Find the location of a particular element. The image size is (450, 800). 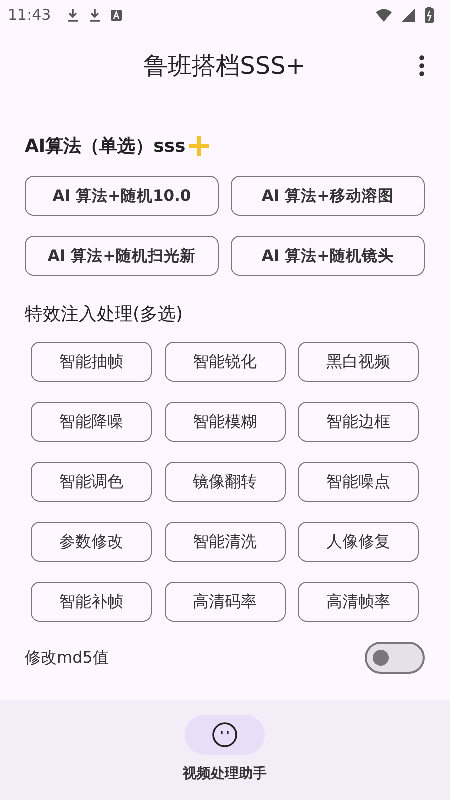

effect-option: 智能补帧 is located at coordinates (91, 602).